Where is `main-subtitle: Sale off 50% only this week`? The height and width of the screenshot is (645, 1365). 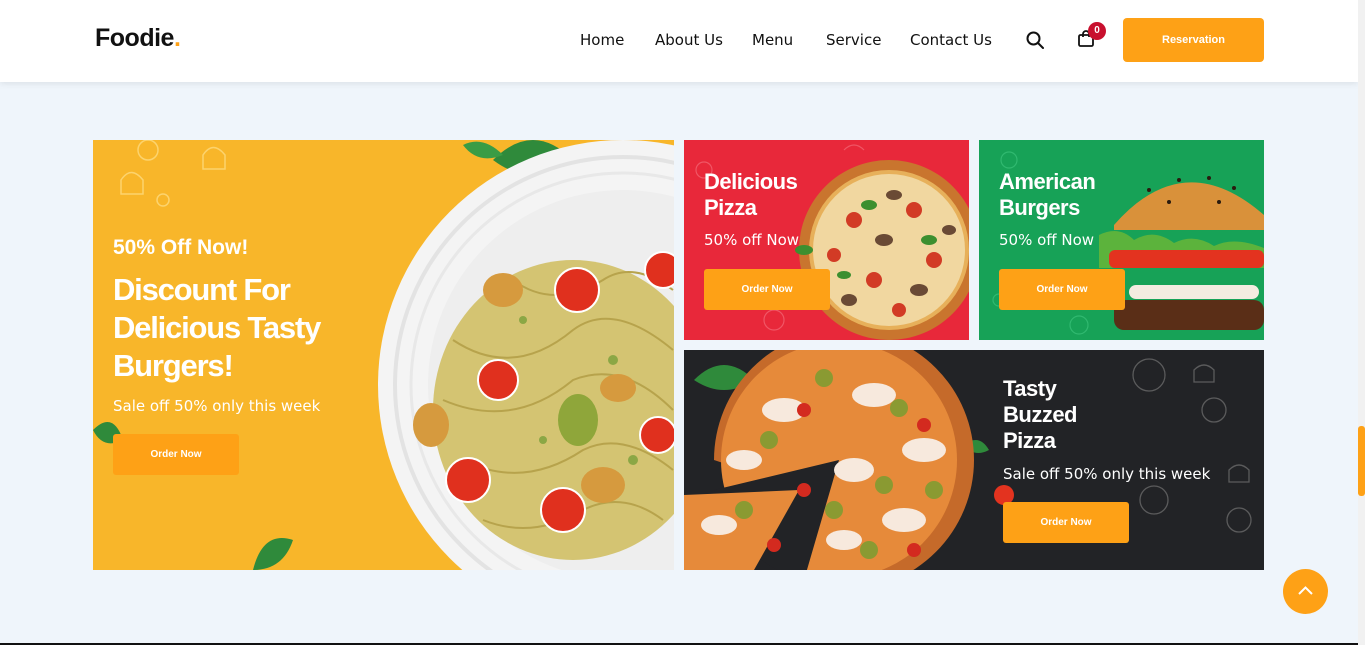
main-subtitle: Sale off 50% only this week is located at coordinates (217, 406).